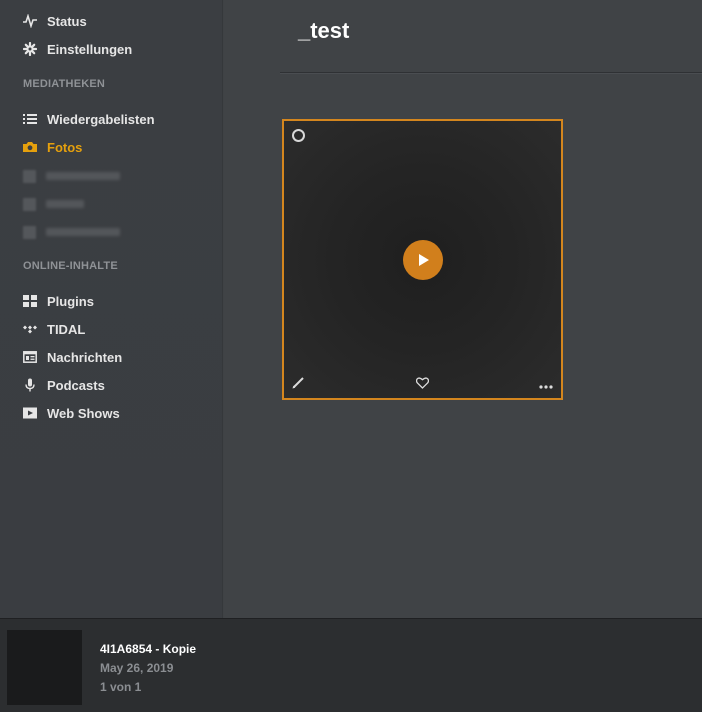 Image resolution: width=702 pixels, height=712 pixels. I want to click on sidebar-item-plugins: Plugins, so click(58, 301).